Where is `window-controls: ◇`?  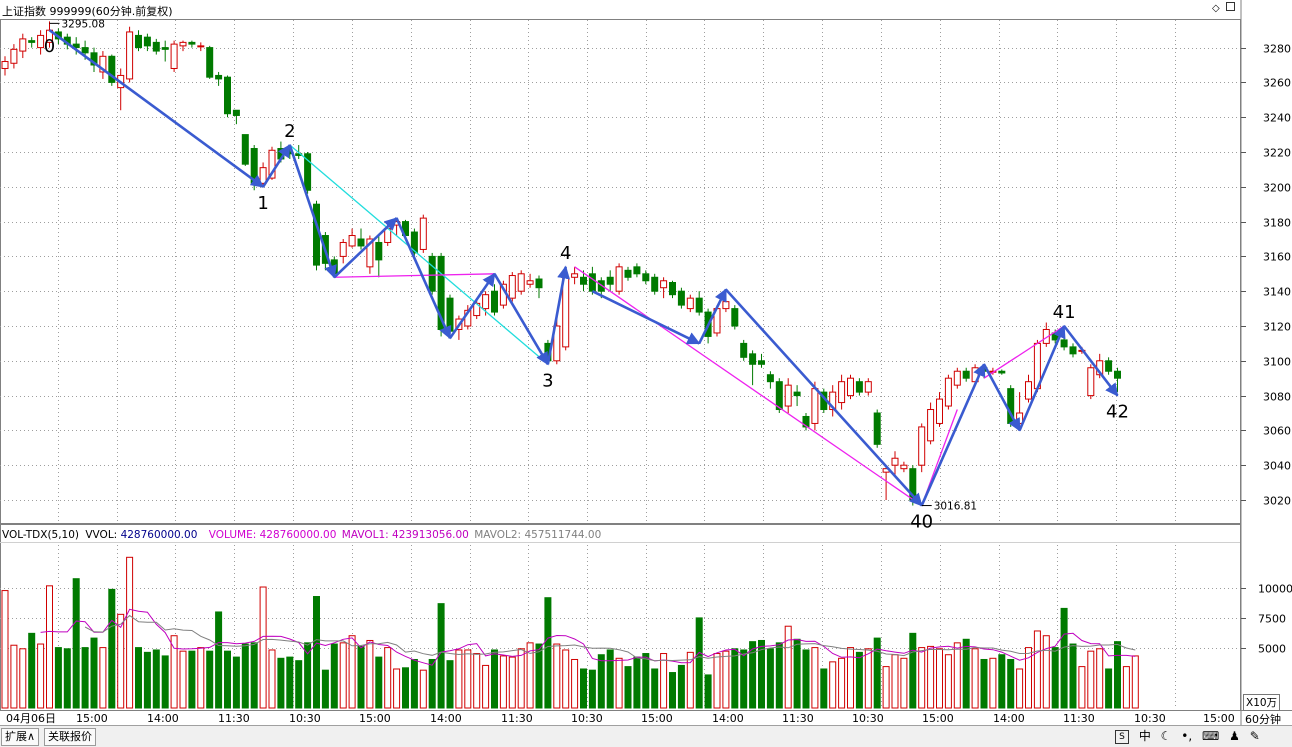 window-controls: ◇ is located at coordinates (1223, 8).